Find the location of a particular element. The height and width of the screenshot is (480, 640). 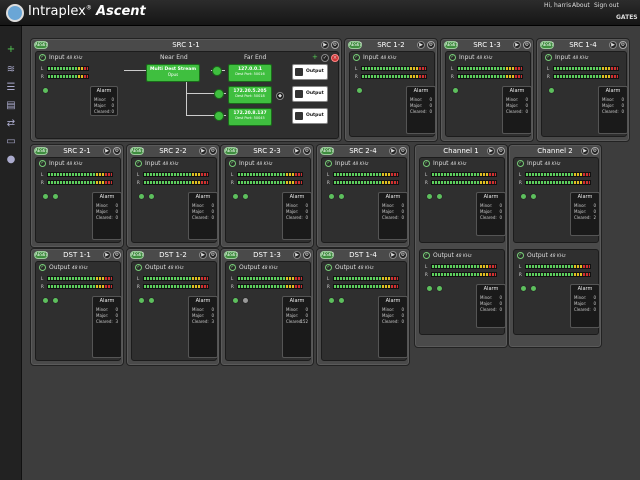

src21-alarm-box: Alarm Minor: 0 Major: 0 Cleared: 0 is located at coordinates (107, 216).